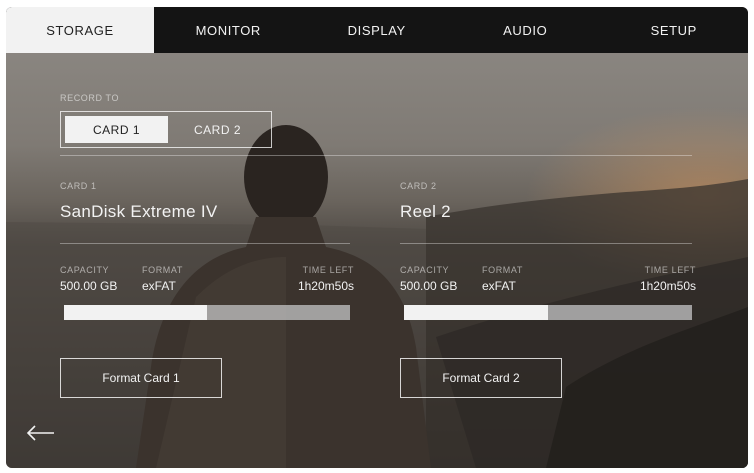 This screenshot has width=754, height=473. I want to click on card2-capacity-label: CAPACITY, so click(425, 270).